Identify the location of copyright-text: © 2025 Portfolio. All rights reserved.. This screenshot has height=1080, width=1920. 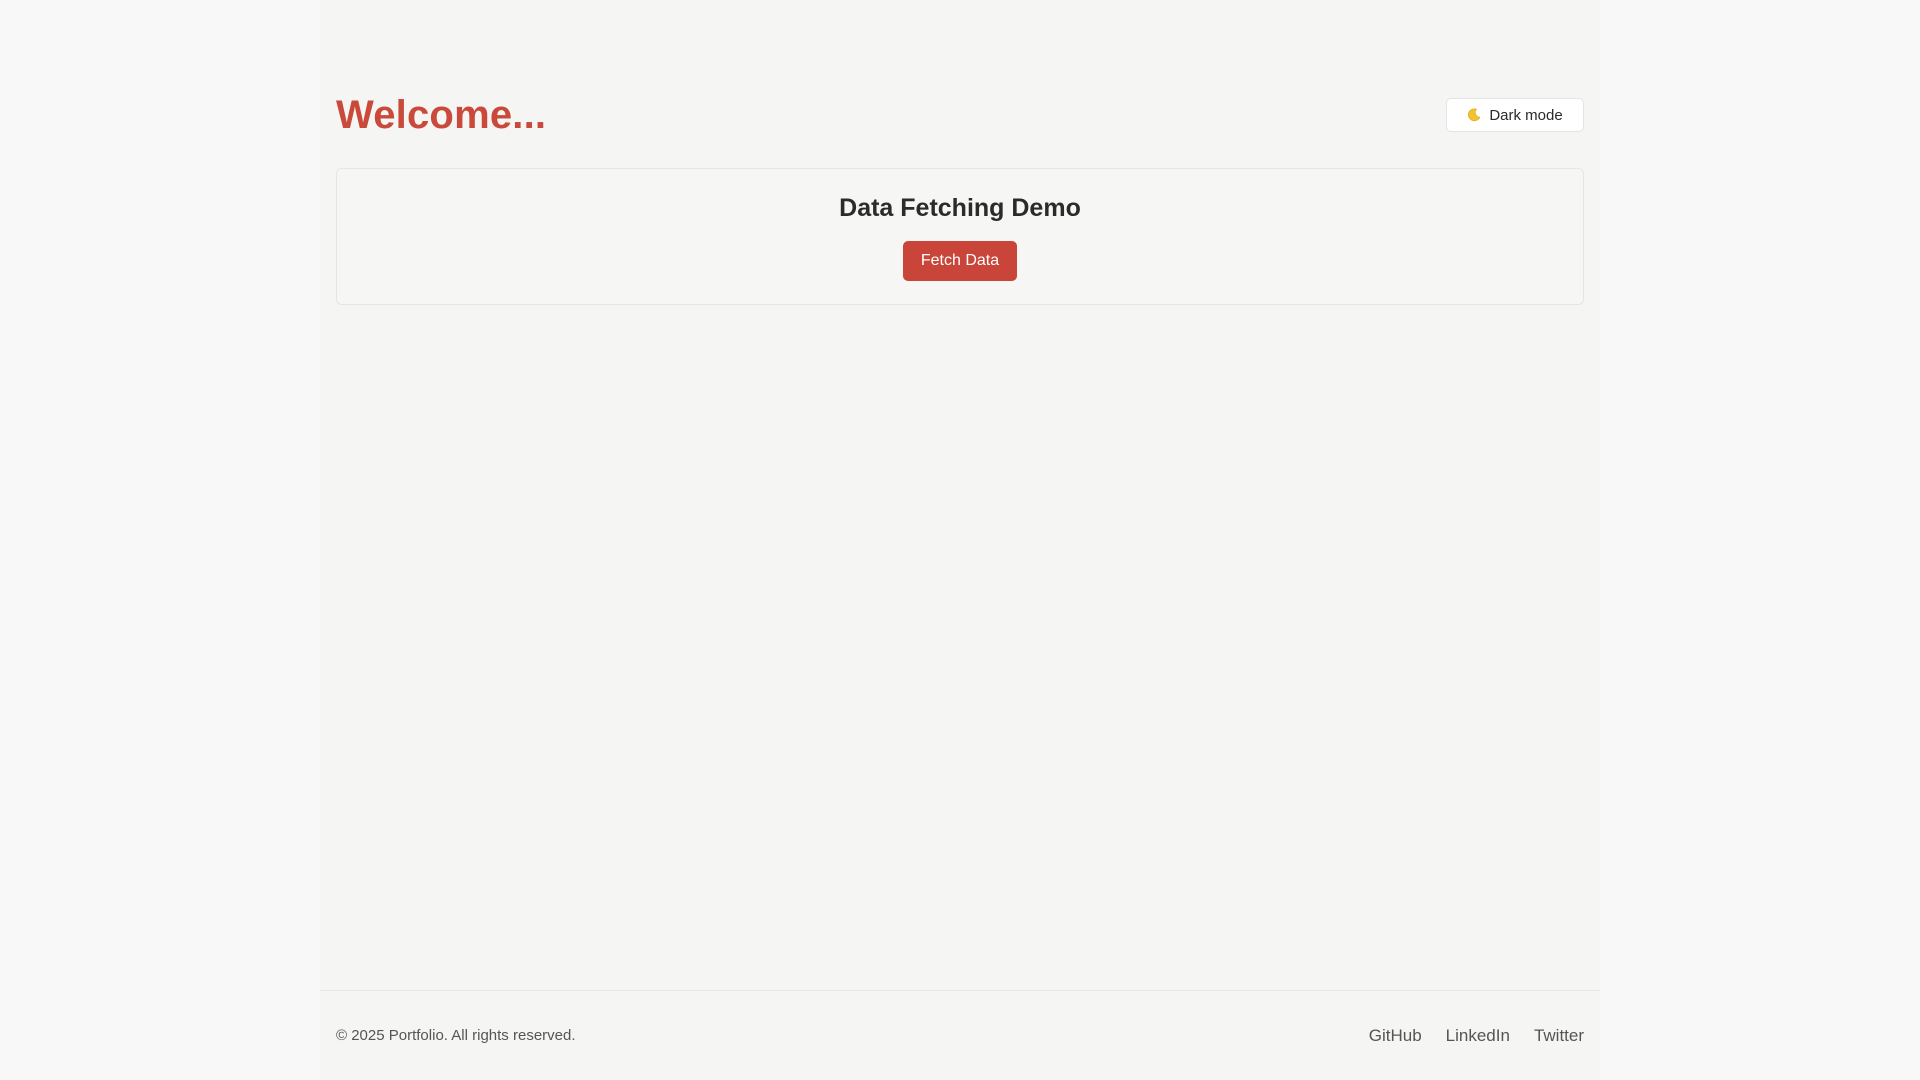
(456, 1035).